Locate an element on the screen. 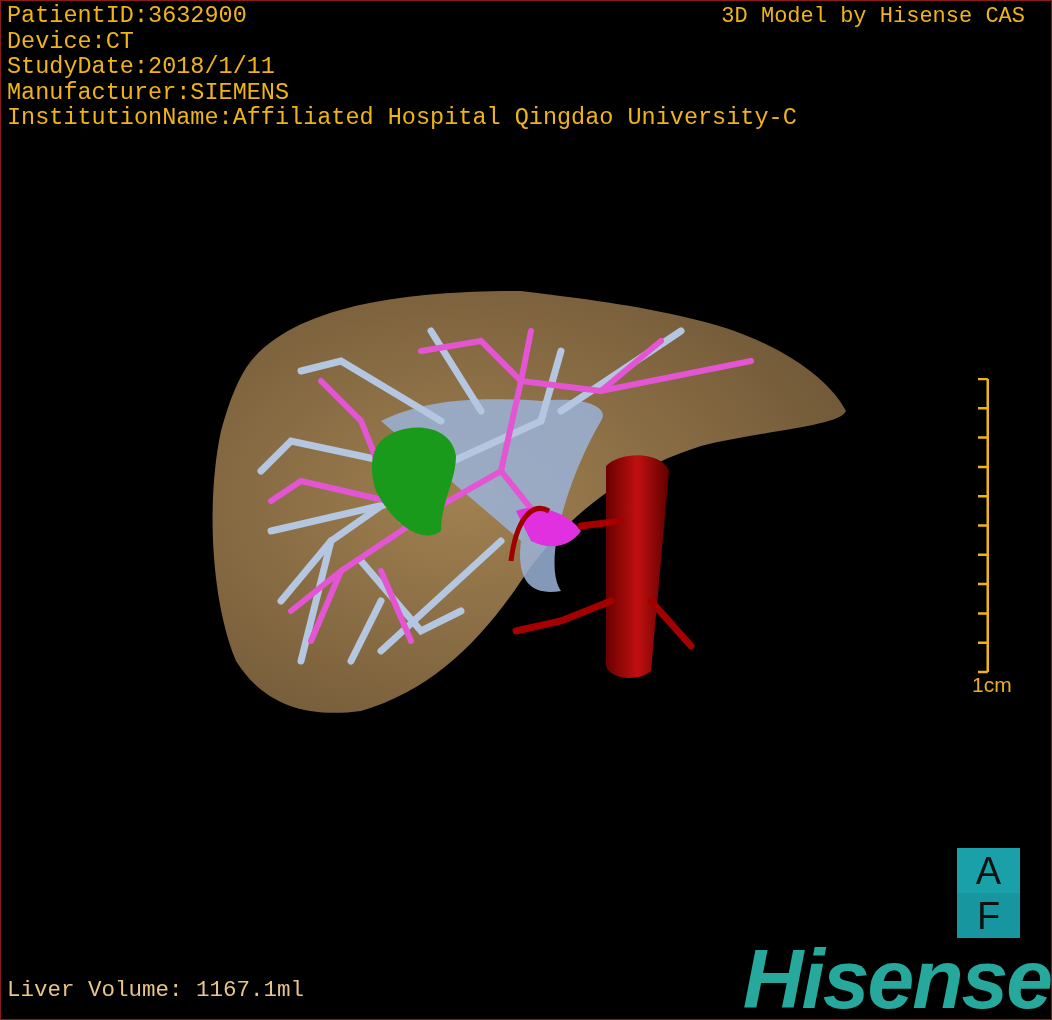 The image size is (1052, 1020). info-line: InstitutionName:Affiliated Hospital Qingdao University-C is located at coordinates (402, 118).